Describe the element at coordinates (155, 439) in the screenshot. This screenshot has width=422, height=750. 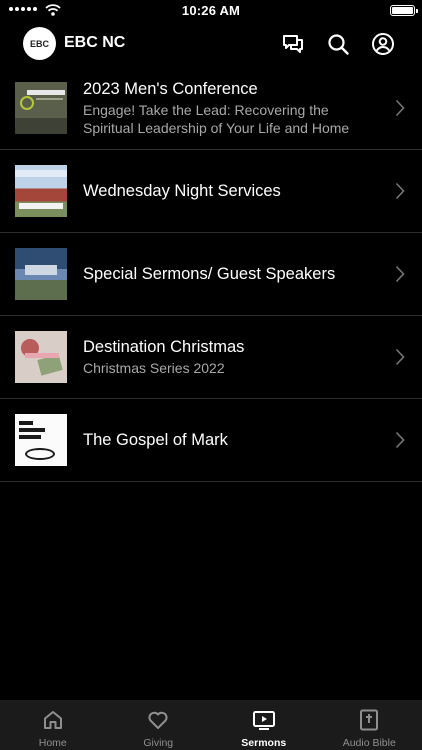
I see `series-title: The Gospel of Mark` at that location.